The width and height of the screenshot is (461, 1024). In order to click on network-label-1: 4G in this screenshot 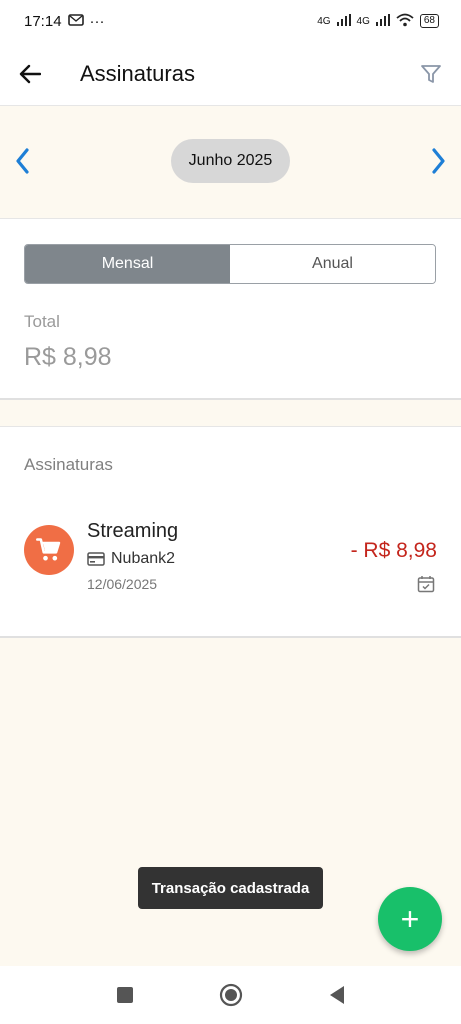, I will do `click(324, 21)`.